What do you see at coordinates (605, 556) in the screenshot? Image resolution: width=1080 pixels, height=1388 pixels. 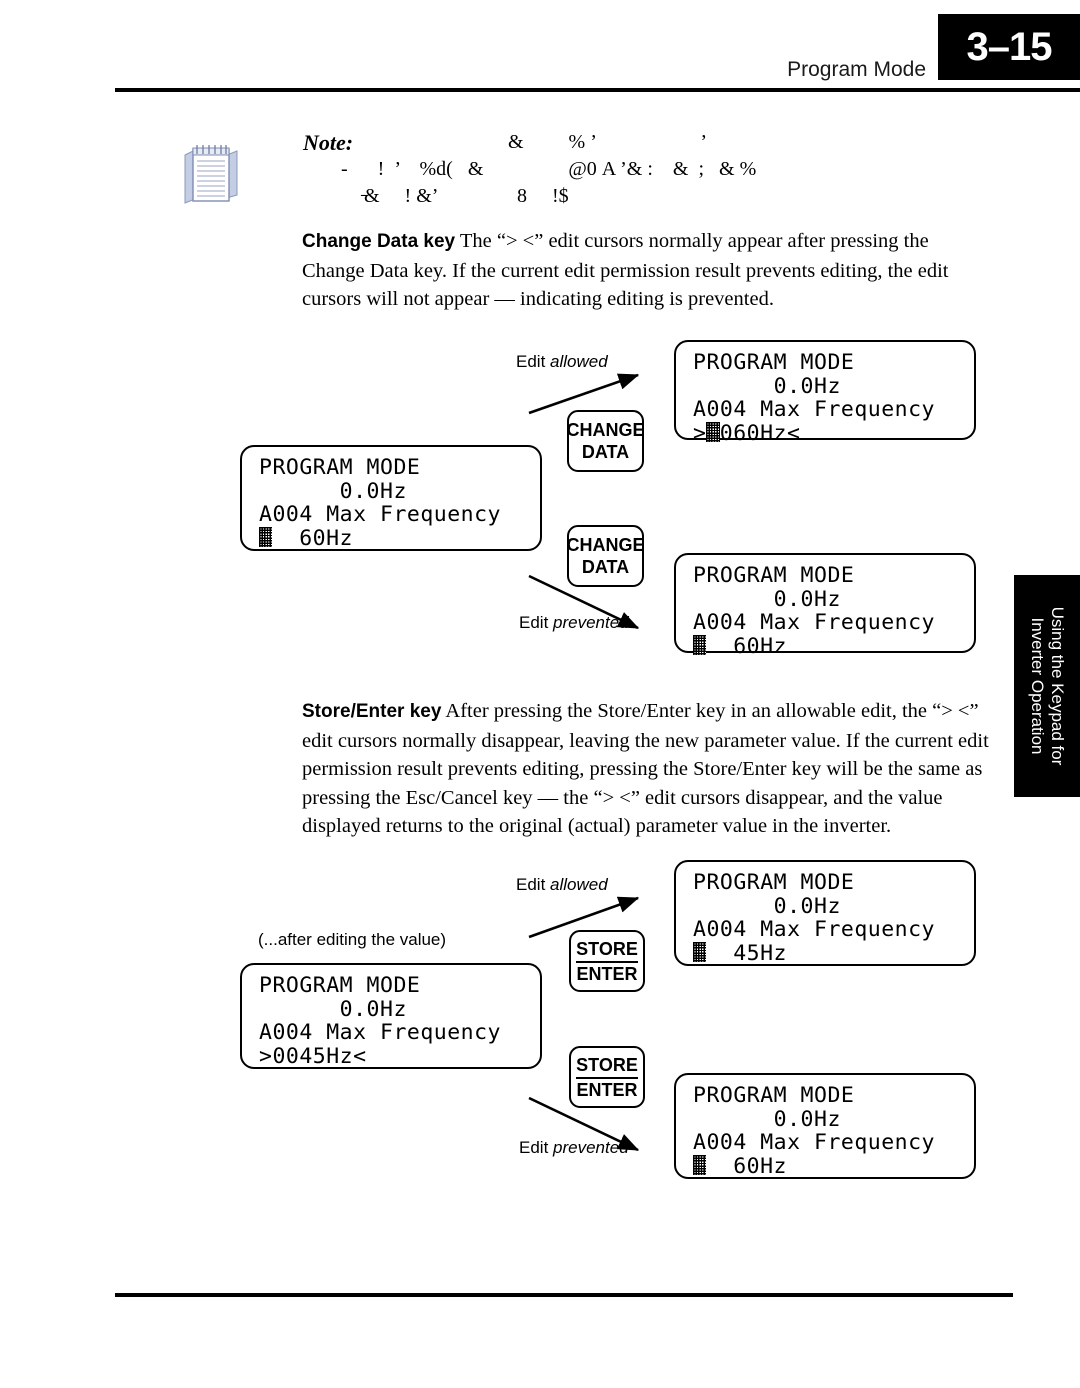 I see `change-data-key-bottom: CHANGE DATA` at bounding box center [605, 556].